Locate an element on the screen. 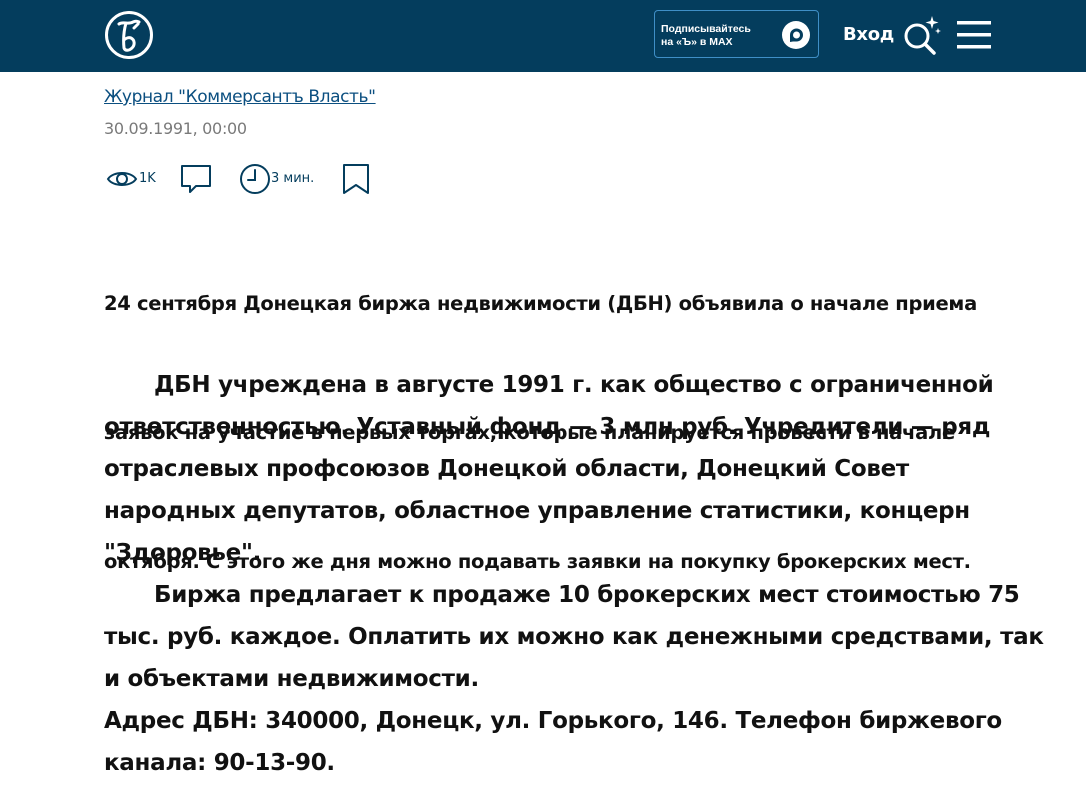 The height and width of the screenshot is (798, 1086). login-button: Вход is located at coordinates (868, 34).